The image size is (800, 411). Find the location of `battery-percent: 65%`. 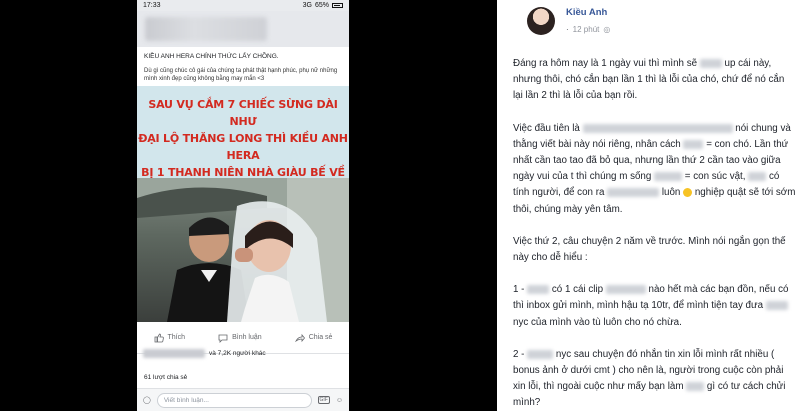

battery-percent: 65% is located at coordinates (321, 5).